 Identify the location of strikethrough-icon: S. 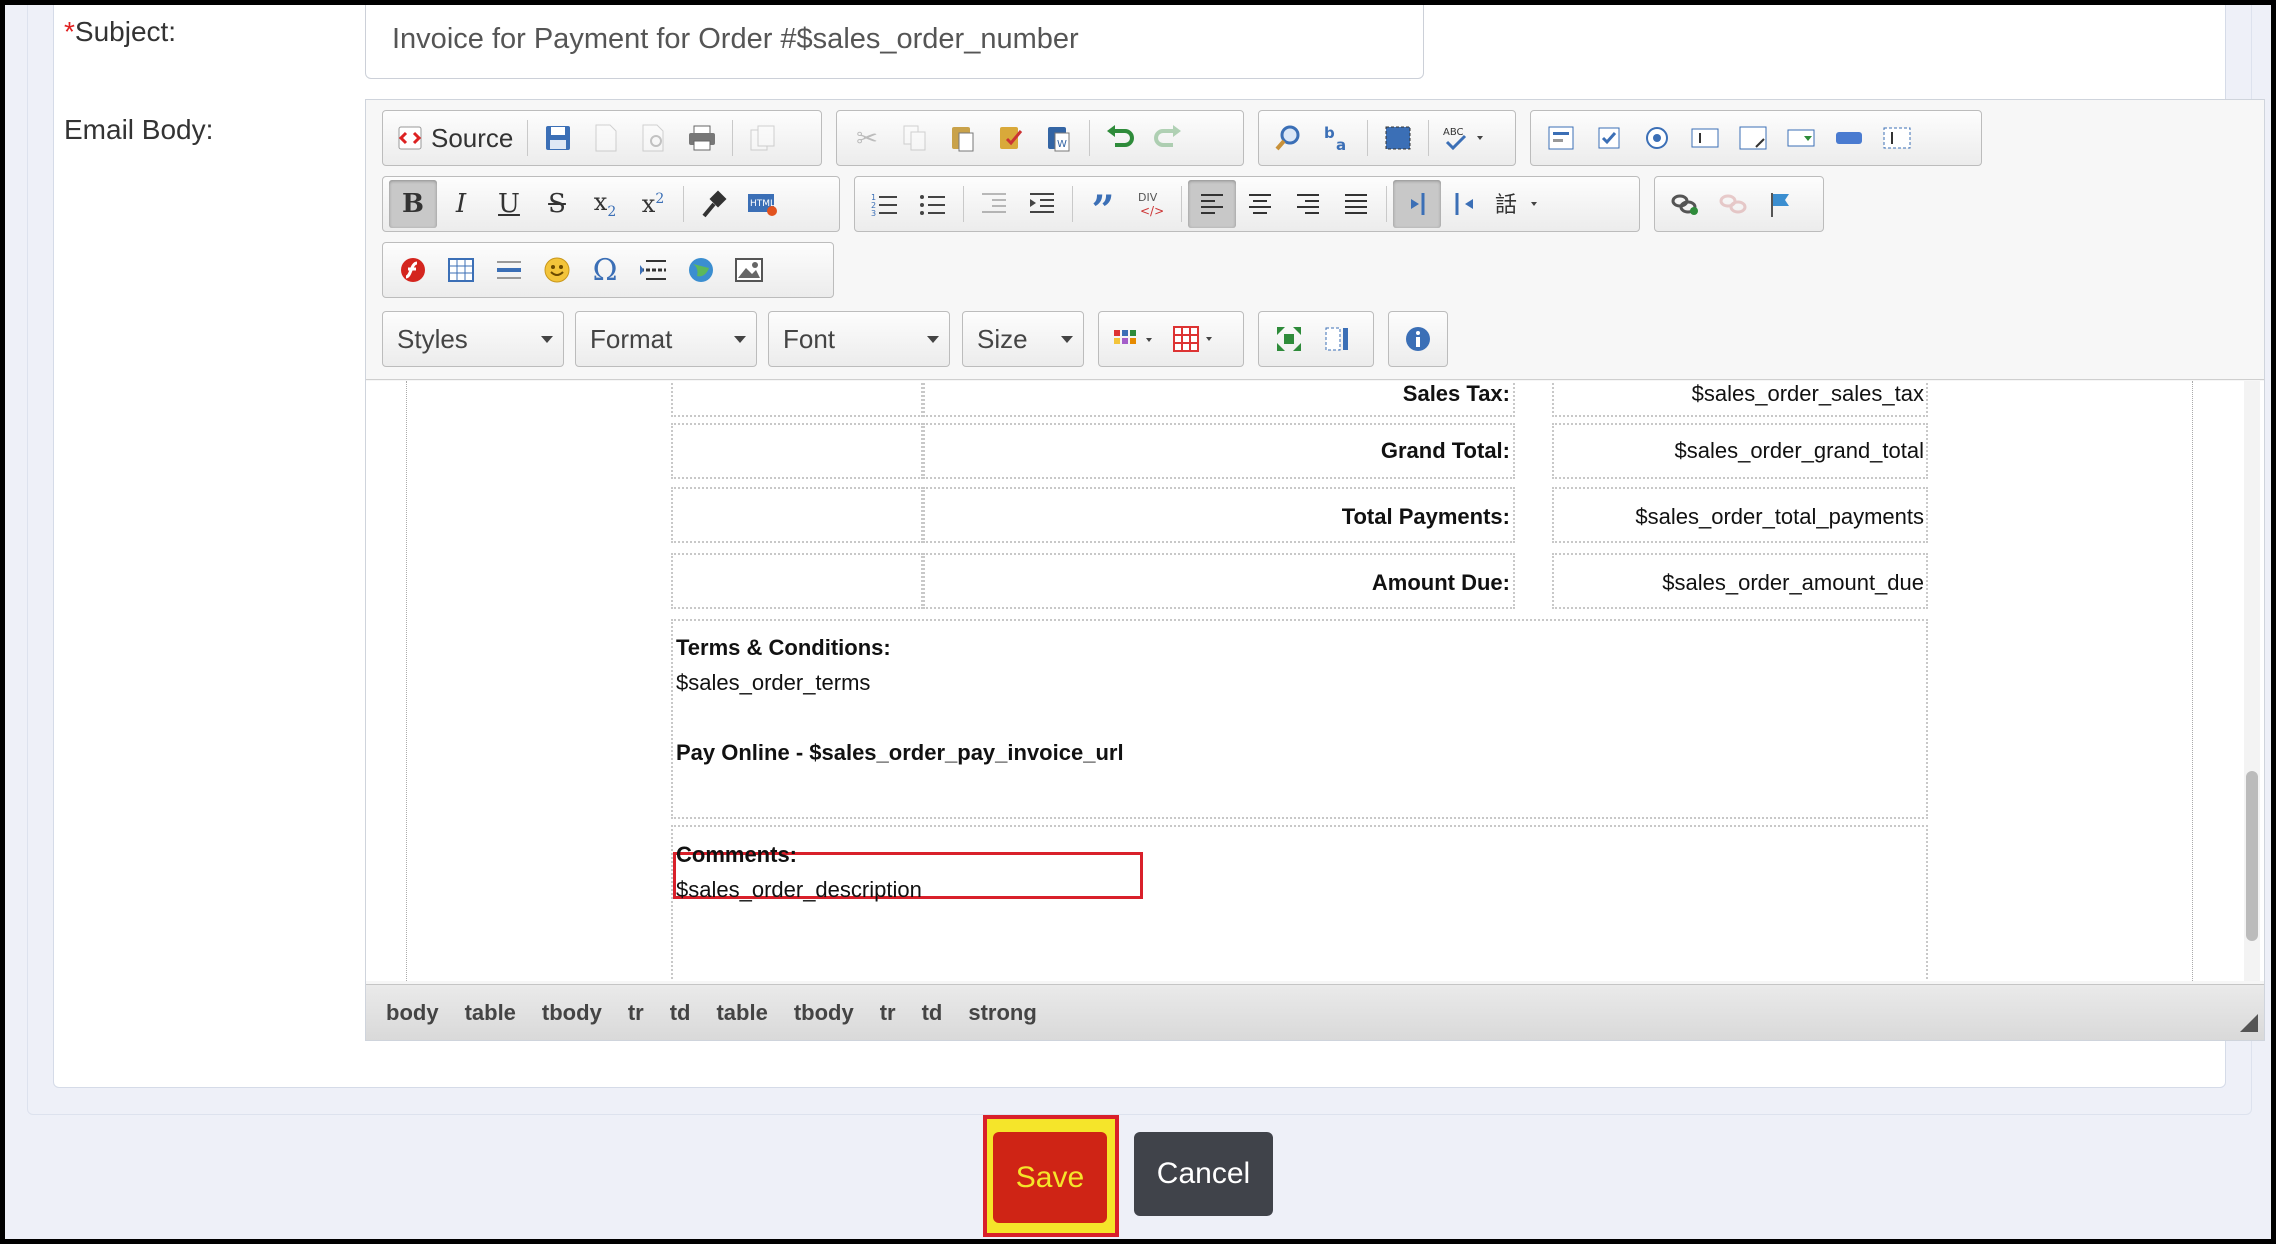
(557, 204).